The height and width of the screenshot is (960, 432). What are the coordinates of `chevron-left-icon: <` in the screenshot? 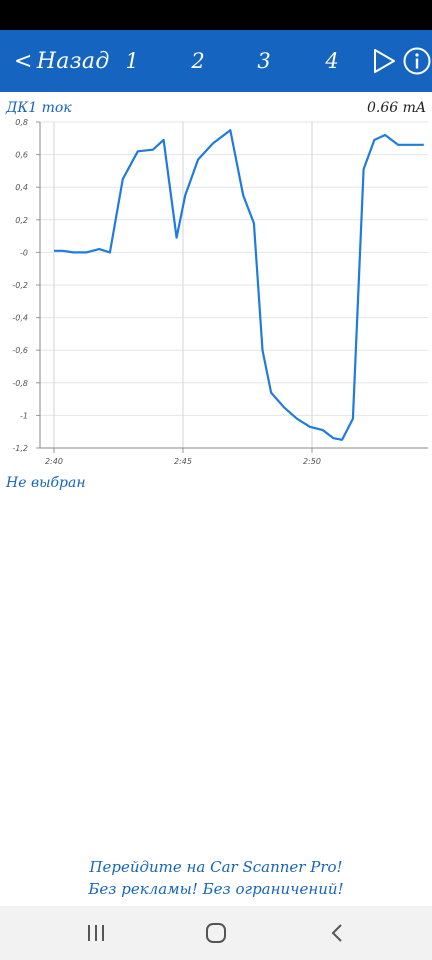 It's located at (23, 61).